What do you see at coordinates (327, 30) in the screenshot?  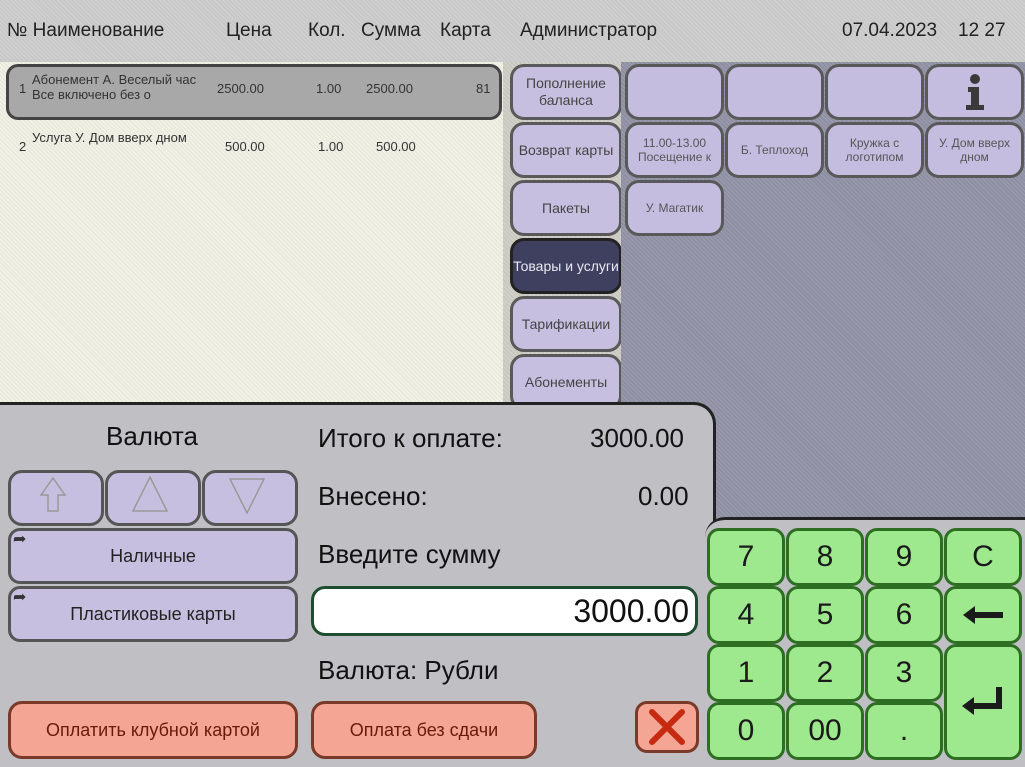 I see `col-header-qty: Кол.` at bounding box center [327, 30].